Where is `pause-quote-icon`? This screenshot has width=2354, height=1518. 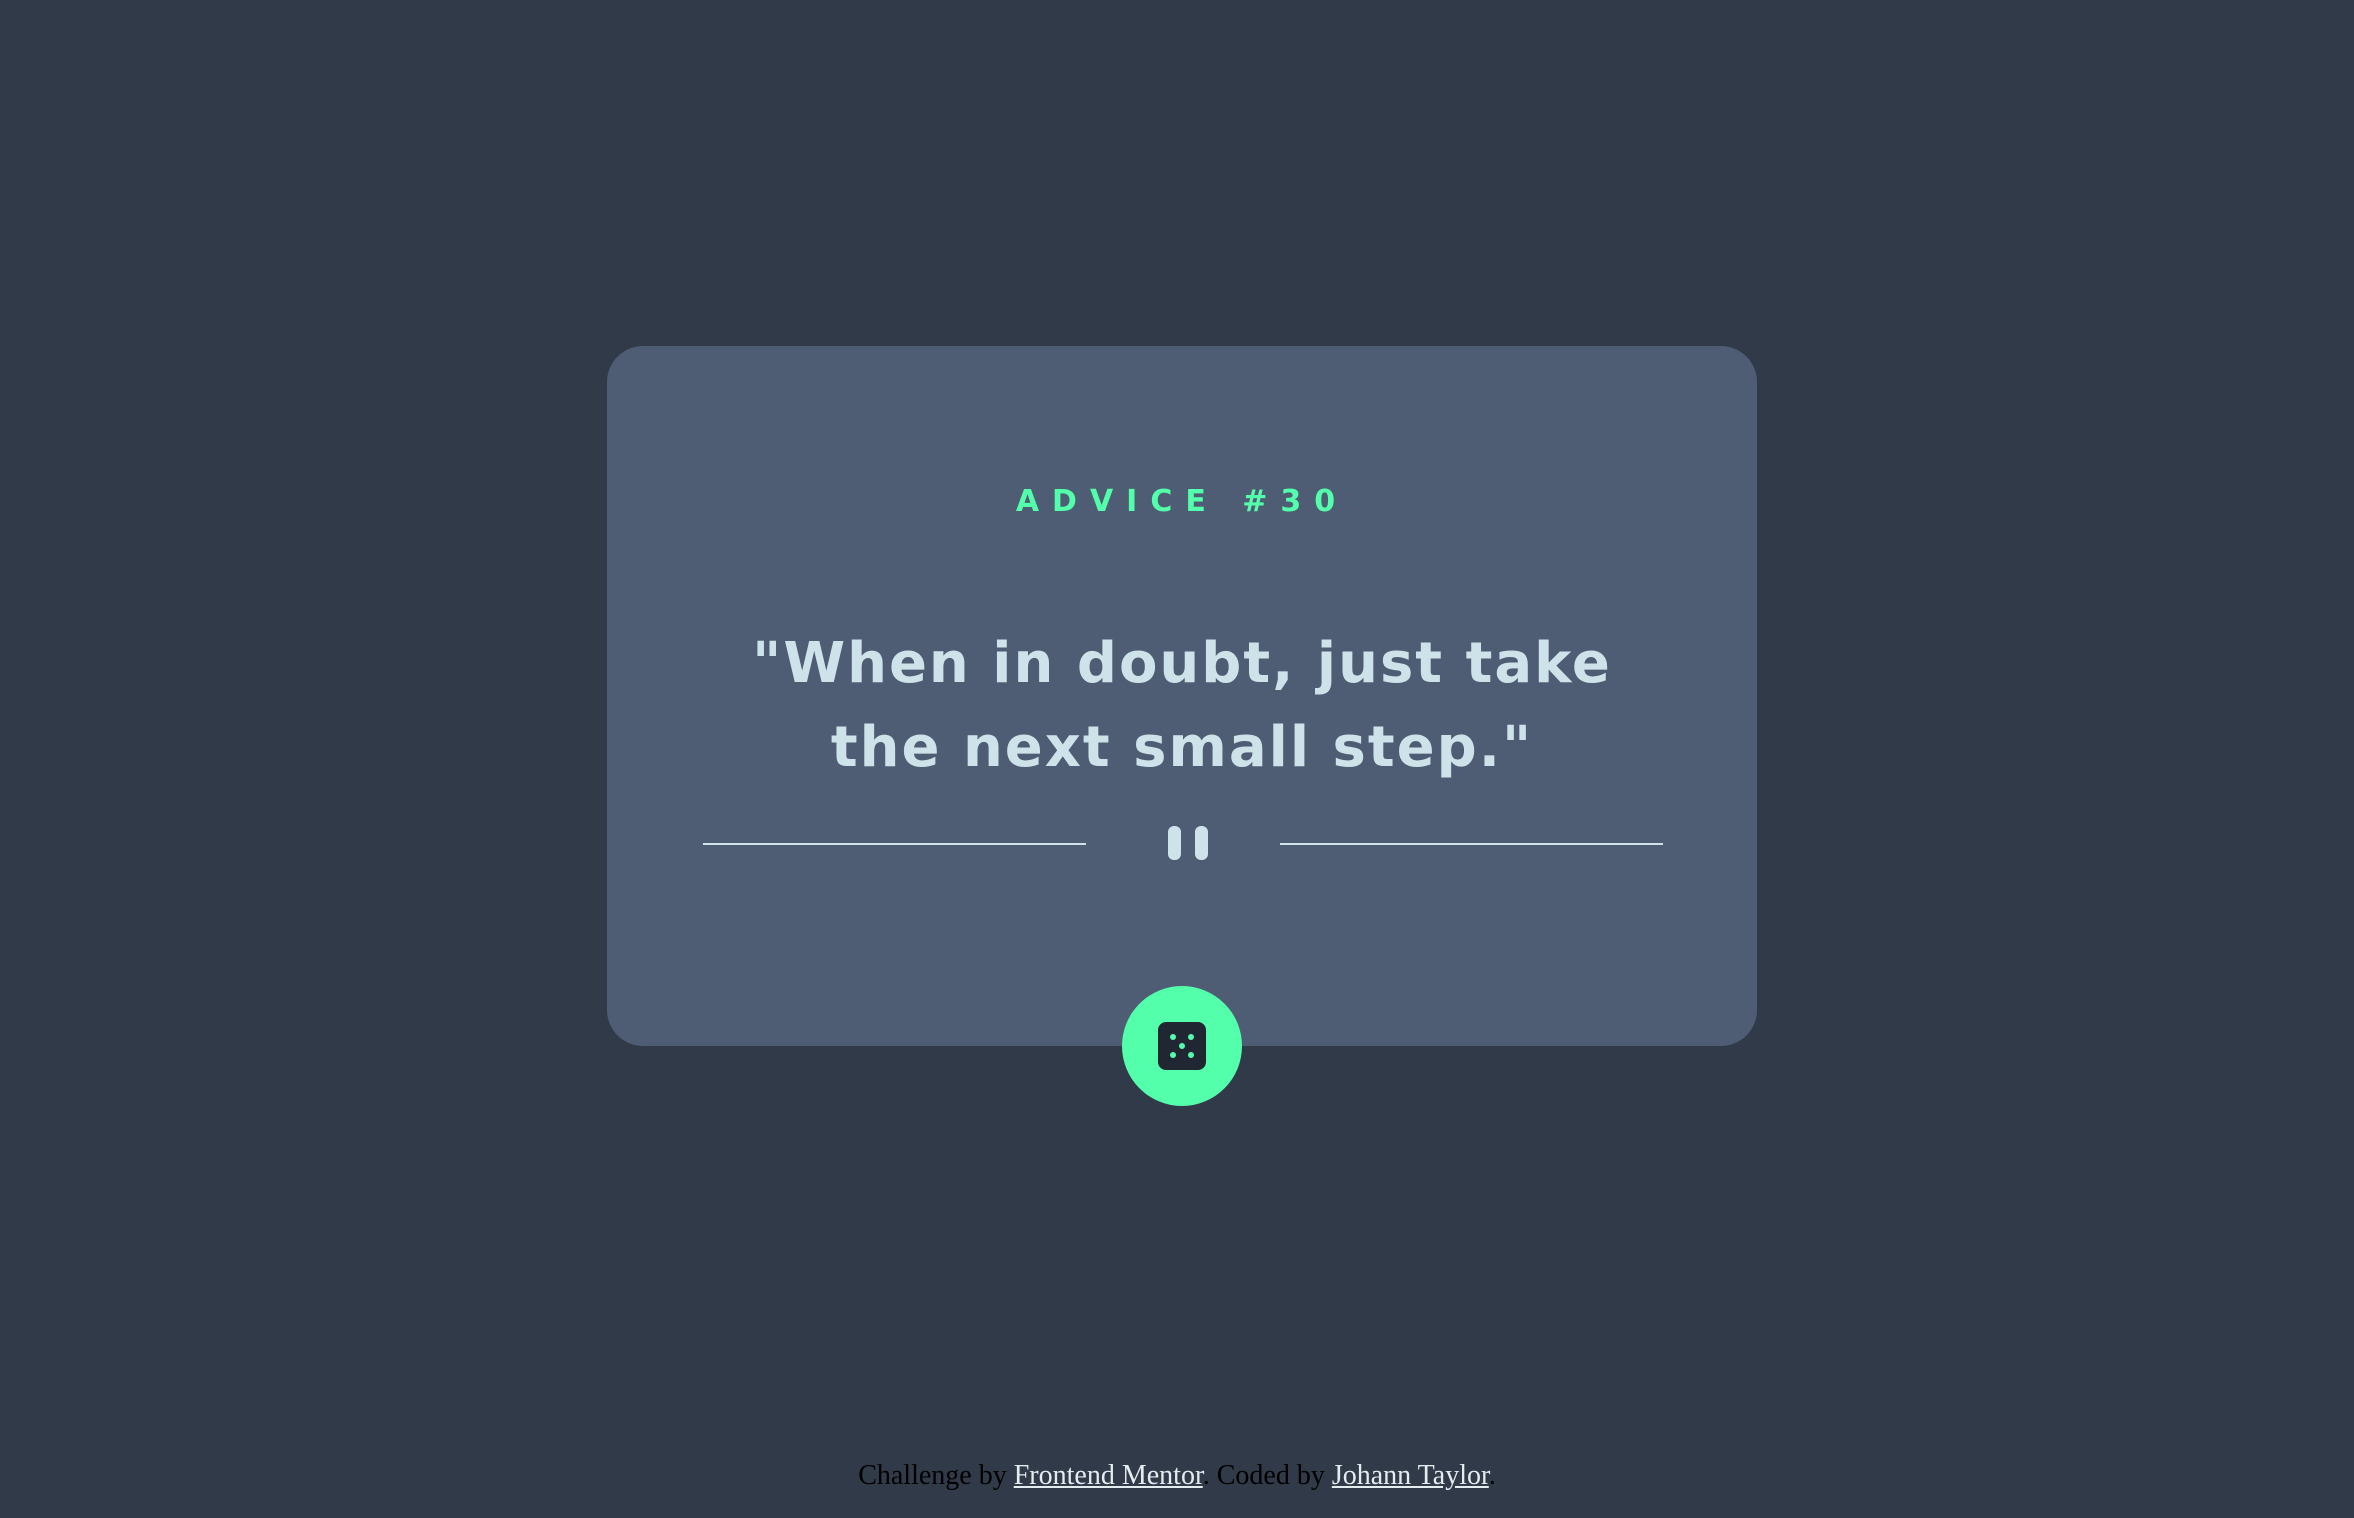 pause-quote-icon is located at coordinates (1188, 844).